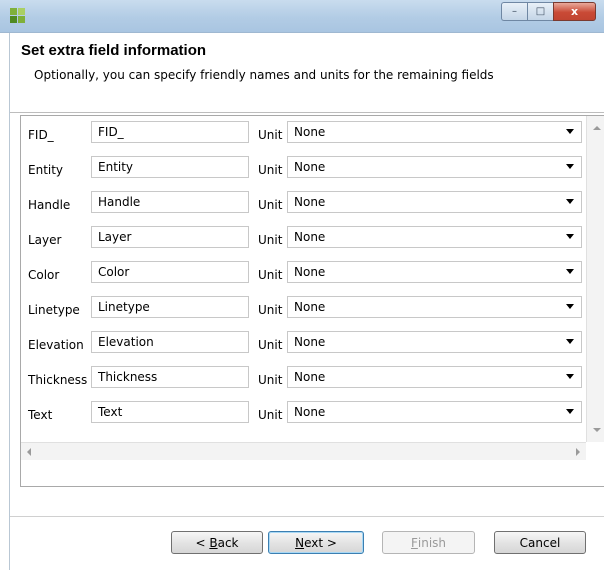 This screenshot has width=604, height=570. I want to click on field-row: Elevation Elevation Unit None, so click(303, 344).